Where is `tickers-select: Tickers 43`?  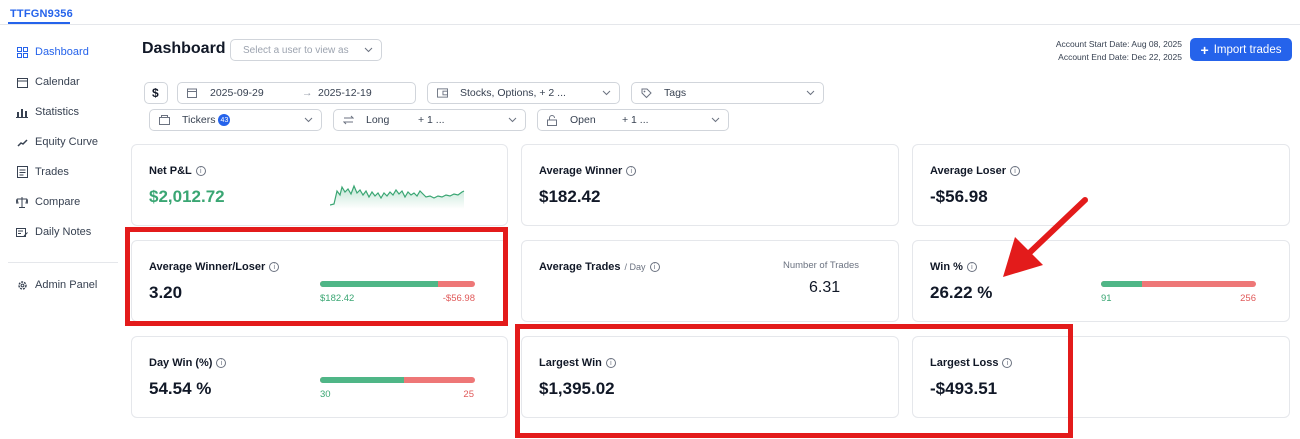
tickers-select: Tickers 43 is located at coordinates (235, 120).